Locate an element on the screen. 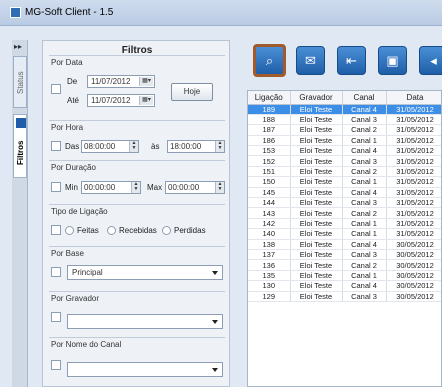 The height and width of the screenshot is (387, 442). canal-select is located at coordinates (145, 369).